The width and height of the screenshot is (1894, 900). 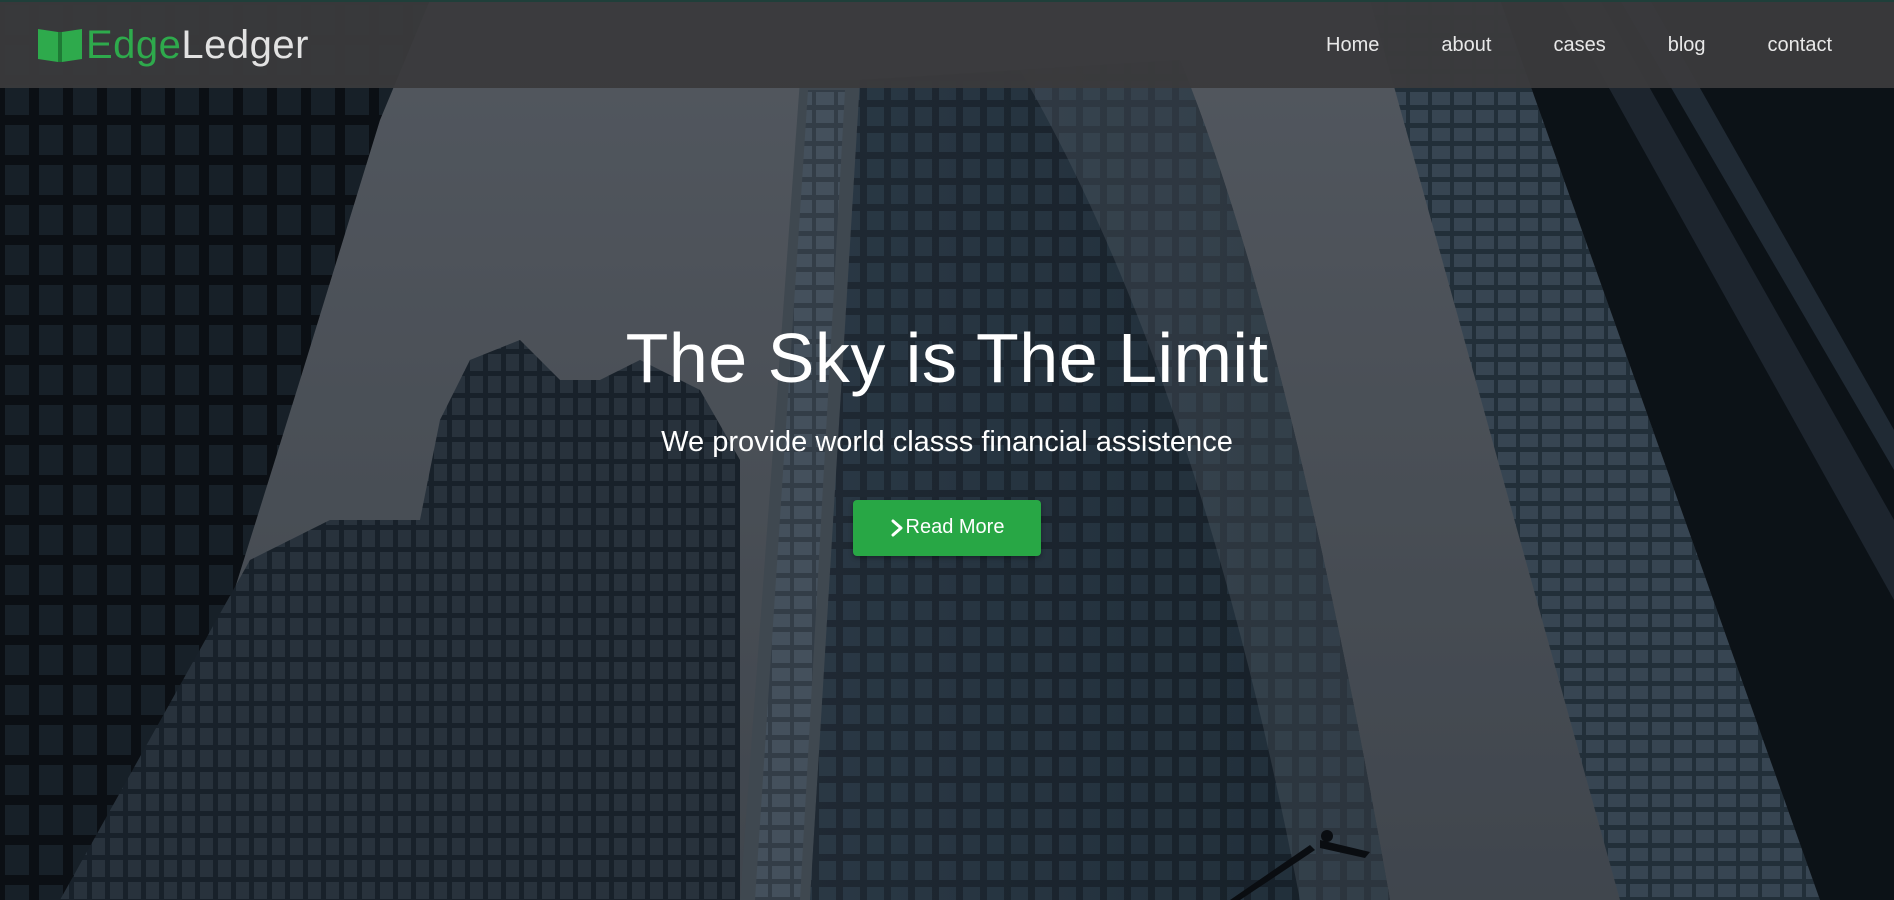 What do you see at coordinates (60, 45) in the screenshot?
I see `open-book-icon` at bounding box center [60, 45].